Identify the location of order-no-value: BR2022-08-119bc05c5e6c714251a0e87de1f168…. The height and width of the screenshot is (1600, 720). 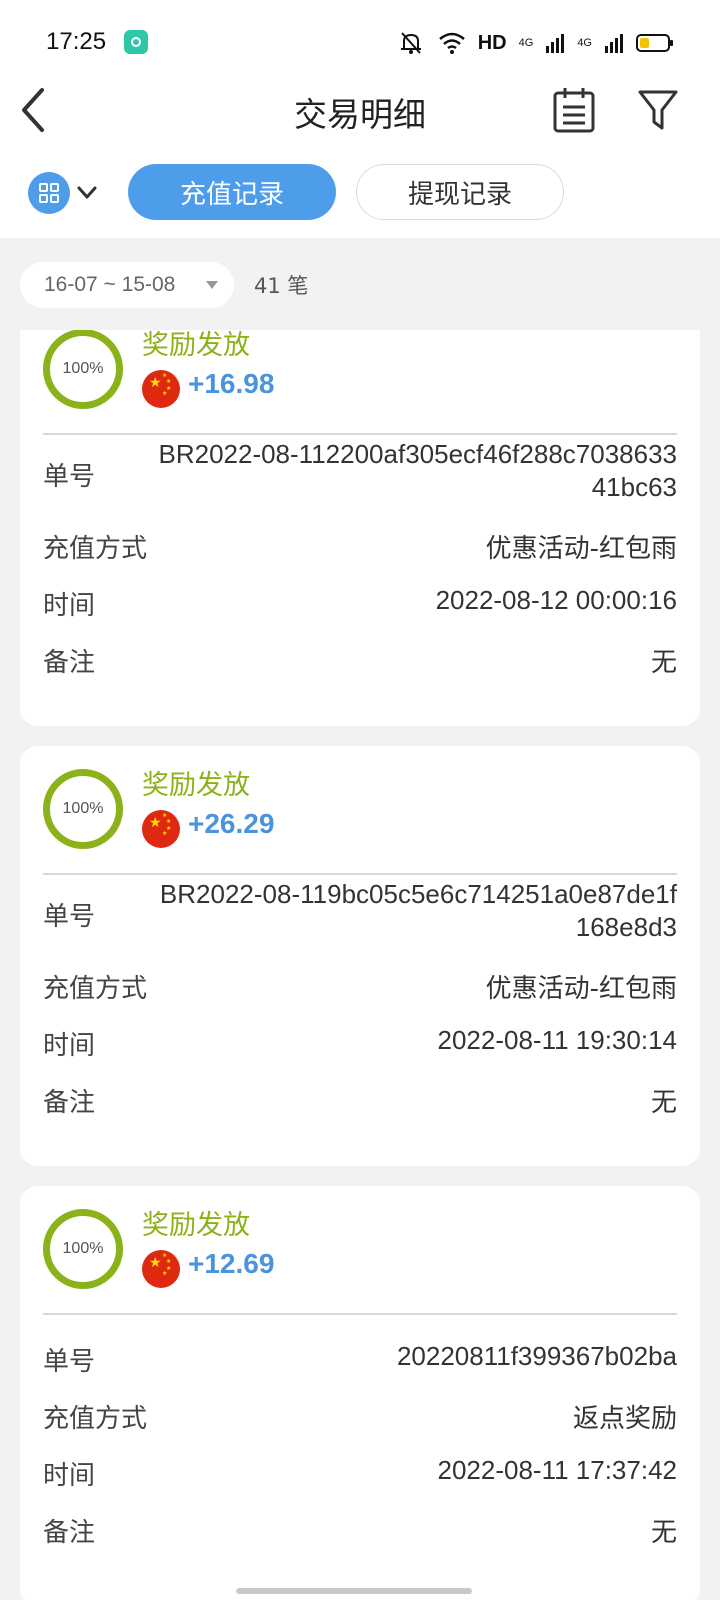
(418, 910).